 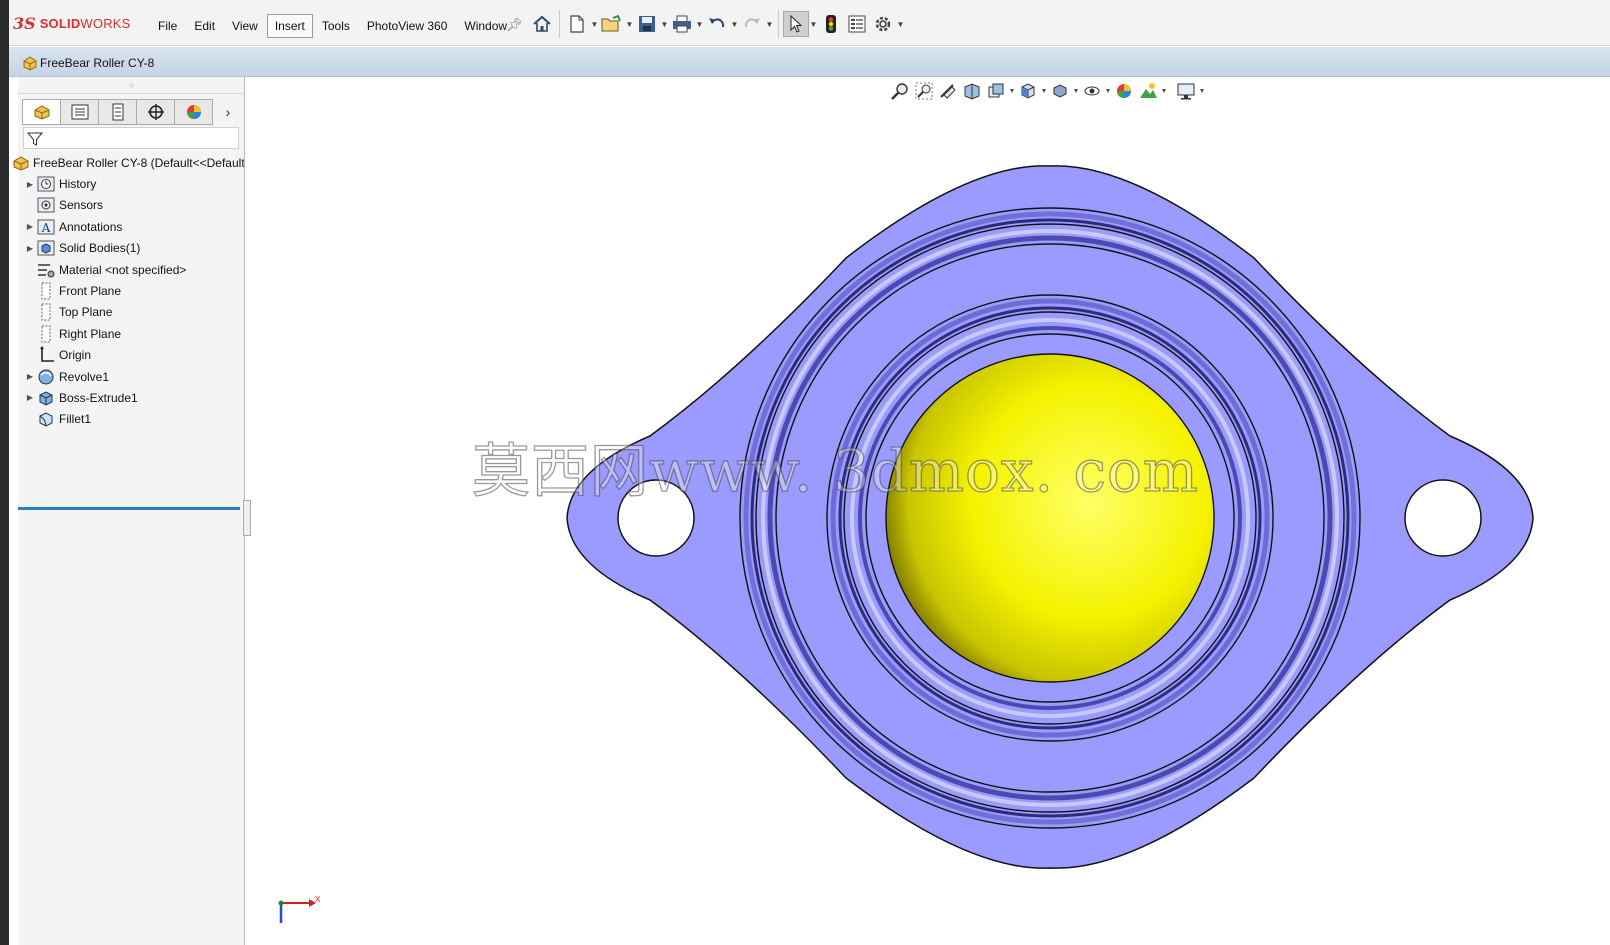 What do you see at coordinates (647, 24) in the screenshot?
I see `save-icon` at bounding box center [647, 24].